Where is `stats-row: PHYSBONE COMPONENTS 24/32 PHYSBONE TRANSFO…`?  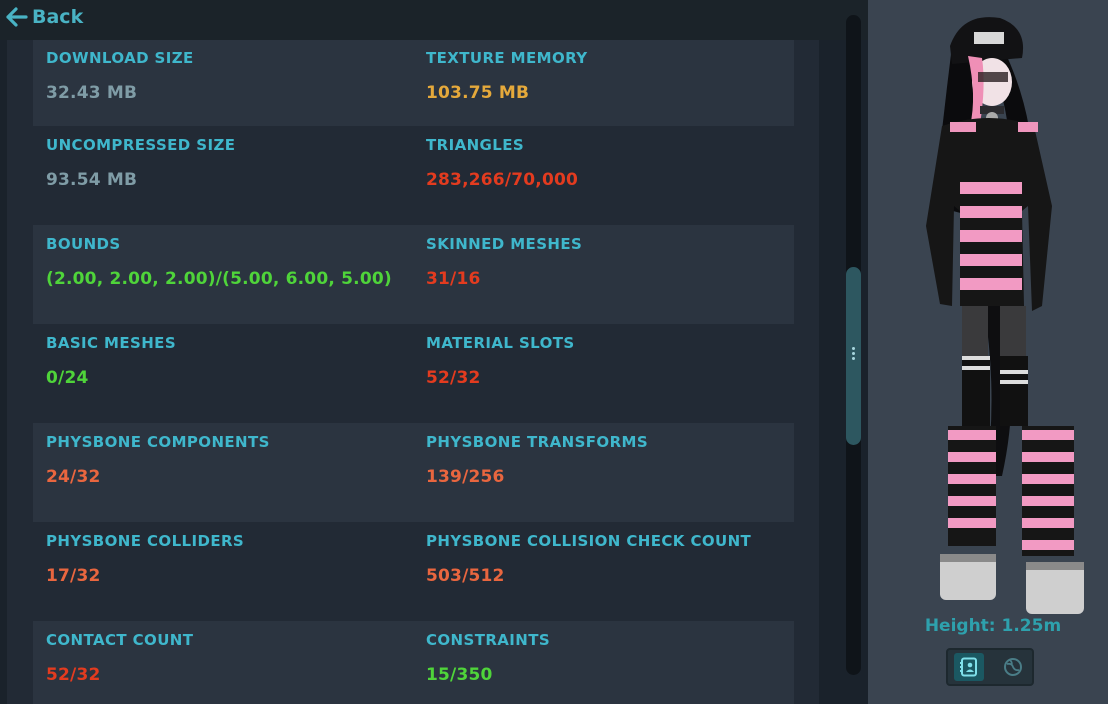
stats-row: PHYSBONE COMPONENTS 24/32 PHYSBONE TRANSFO… is located at coordinates (413, 472).